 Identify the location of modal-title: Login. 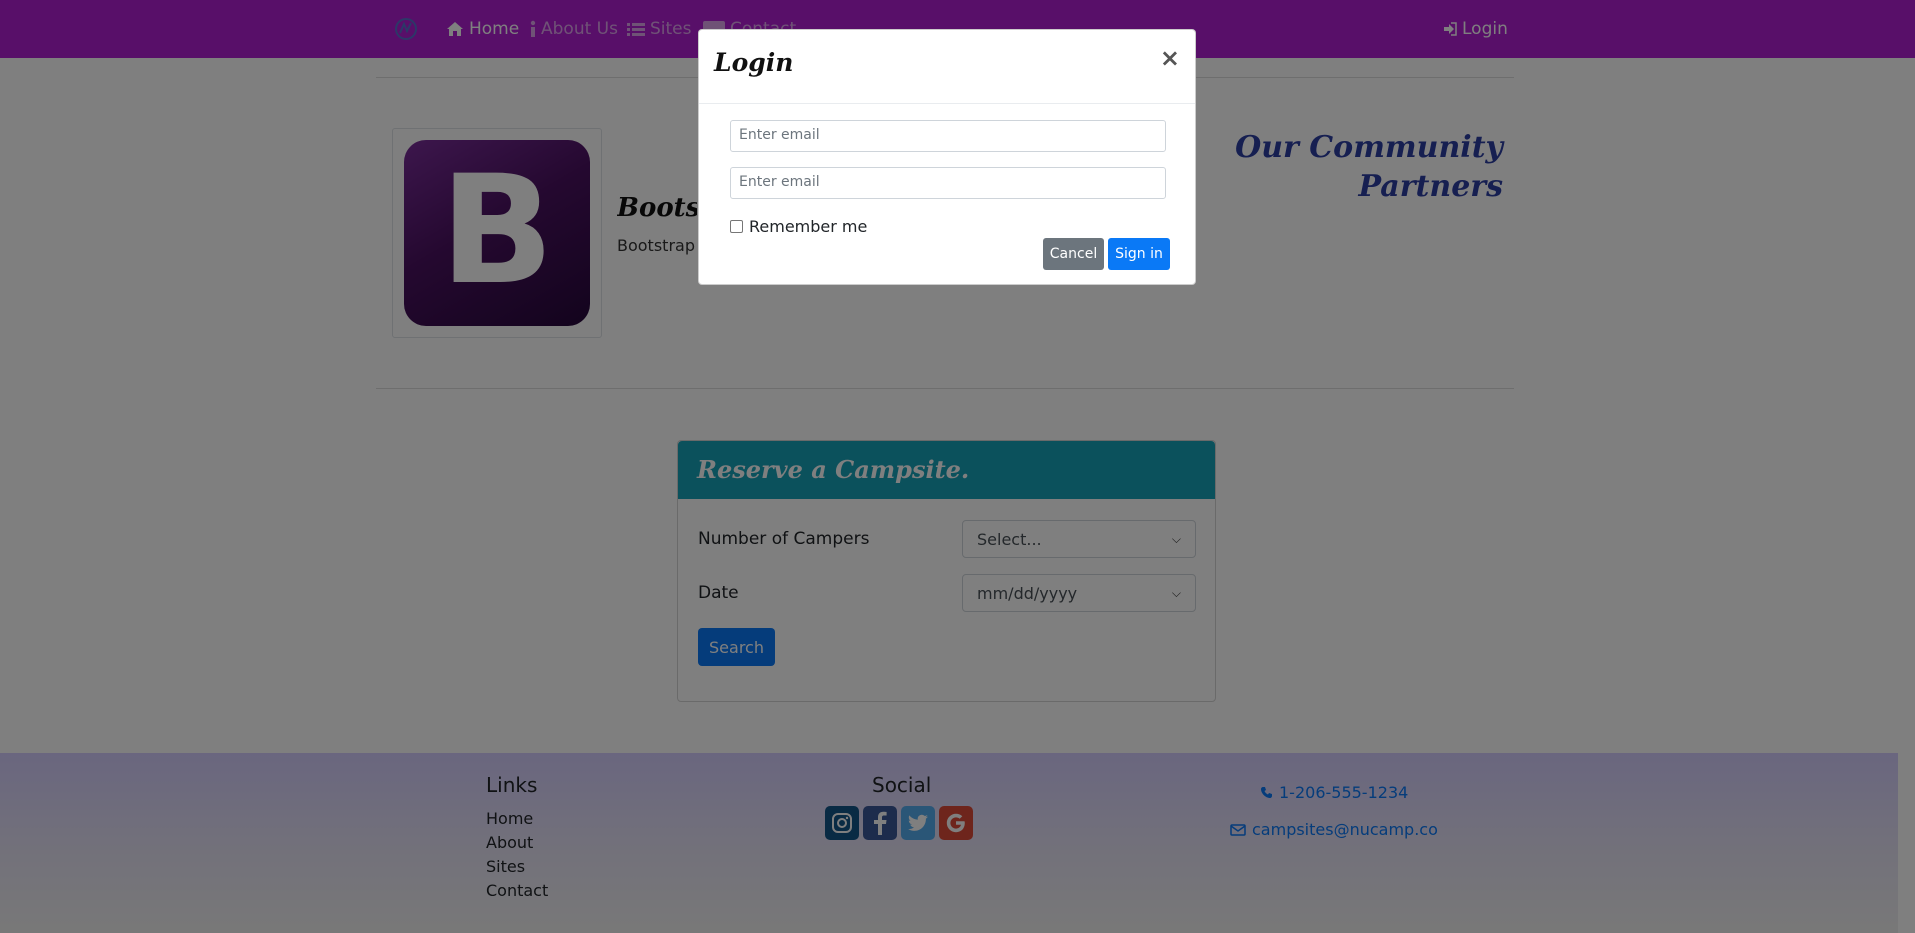
(754, 62).